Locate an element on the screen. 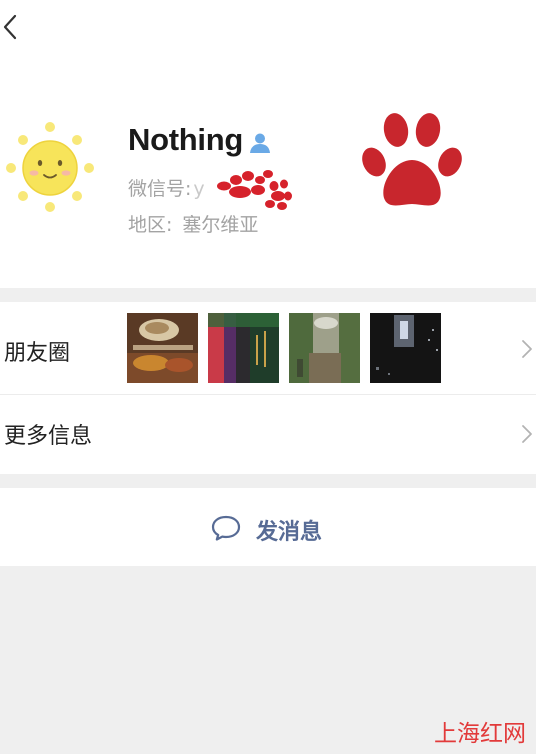 This screenshot has width=536, height=754. more-info-row: 更多信息 is located at coordinates (268, 434).